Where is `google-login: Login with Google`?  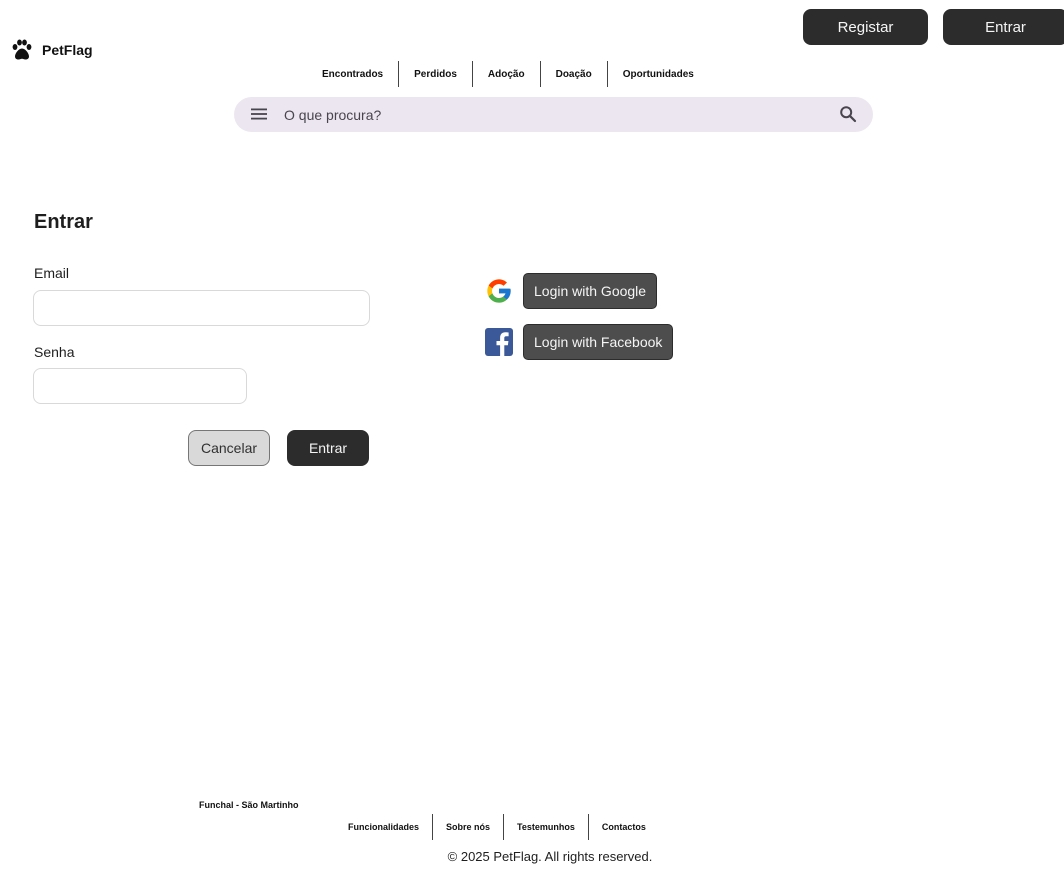
google-login: Login with Google is located at coordinates (571, 291).